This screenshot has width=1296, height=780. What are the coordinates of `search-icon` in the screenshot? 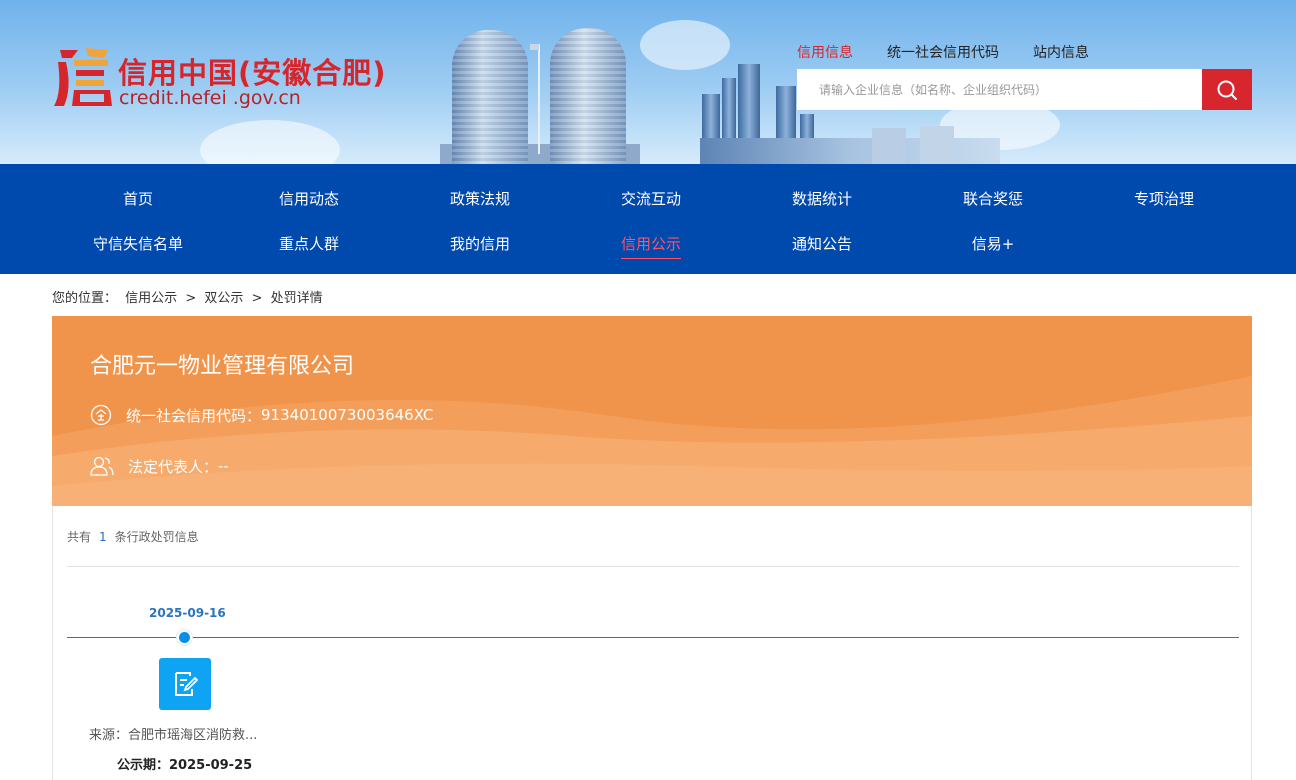 It's located at (1227, 90).